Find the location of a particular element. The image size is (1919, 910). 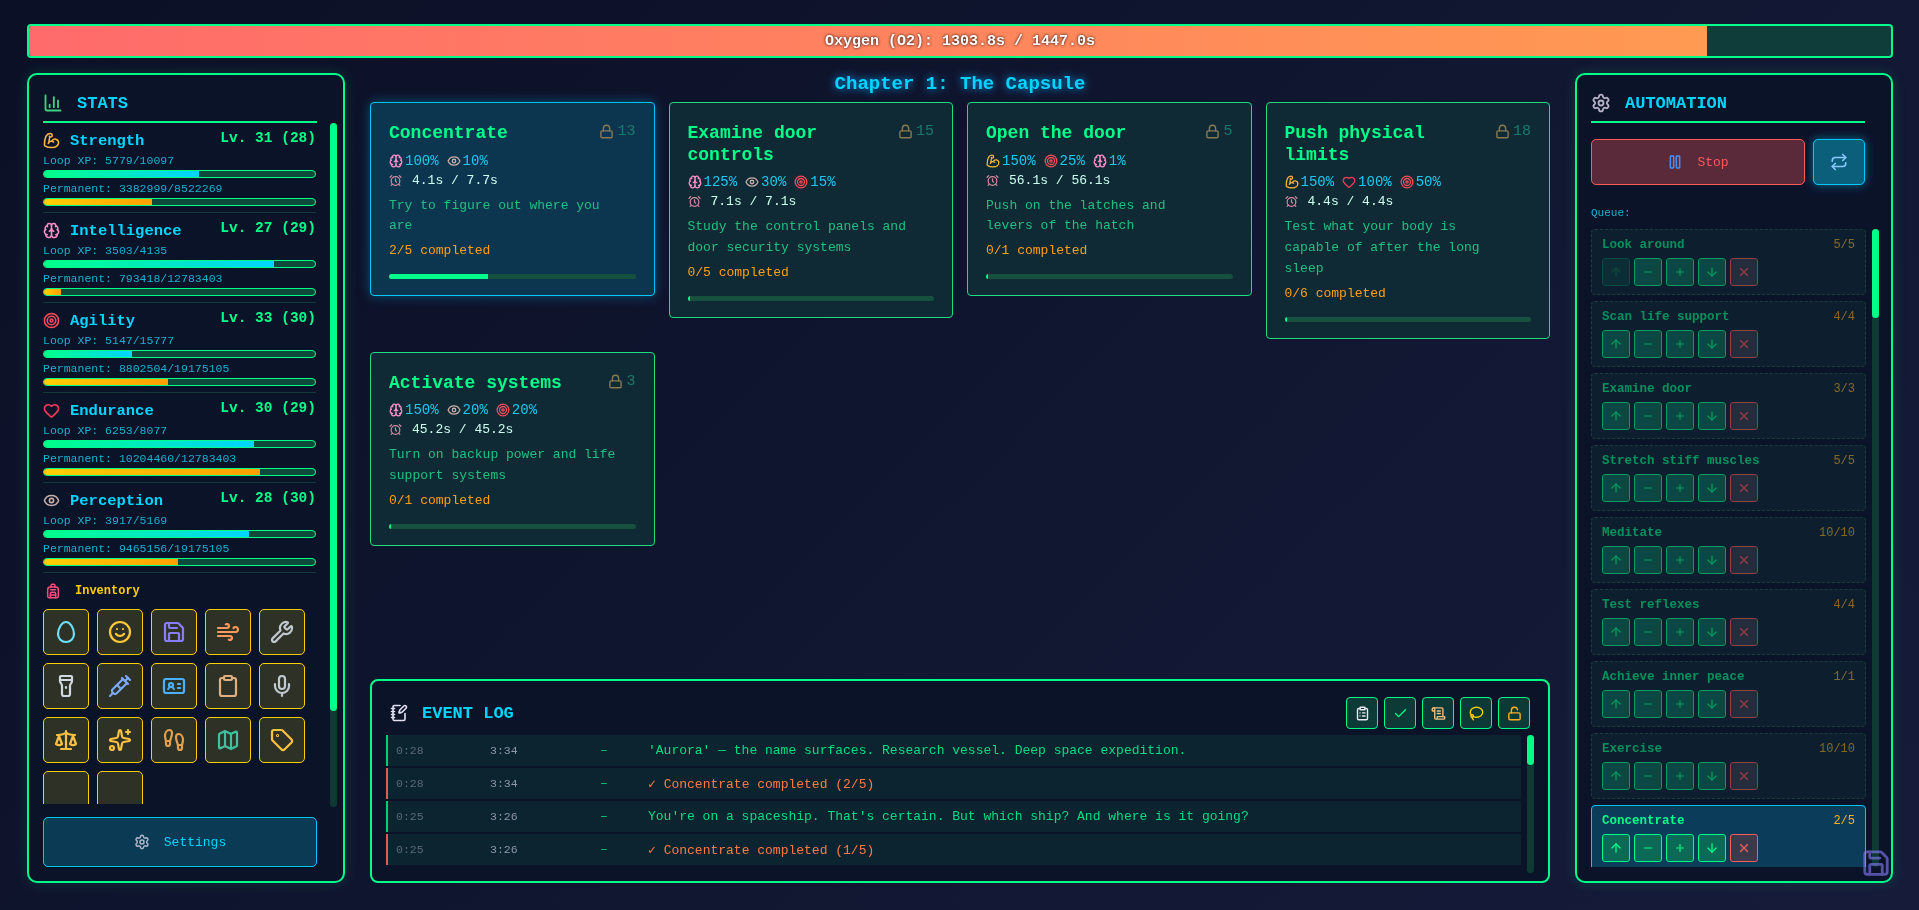

action-time: 7.1s / 7.1s is located at coordinates (753, 202).